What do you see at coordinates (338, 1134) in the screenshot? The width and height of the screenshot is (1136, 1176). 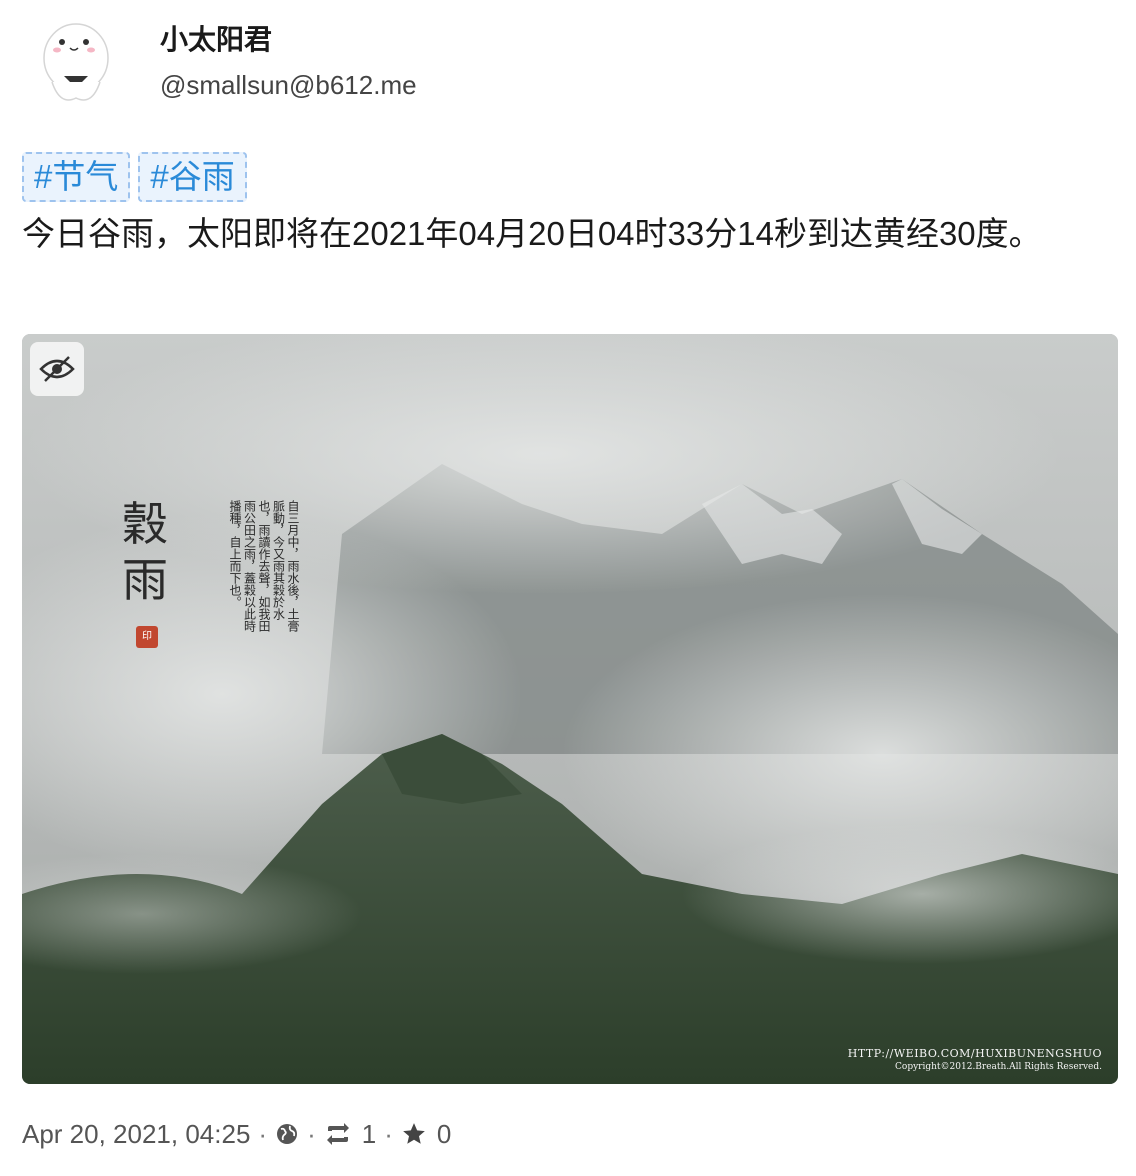 I see `boost-icon` at bounding box center [338, 1134].